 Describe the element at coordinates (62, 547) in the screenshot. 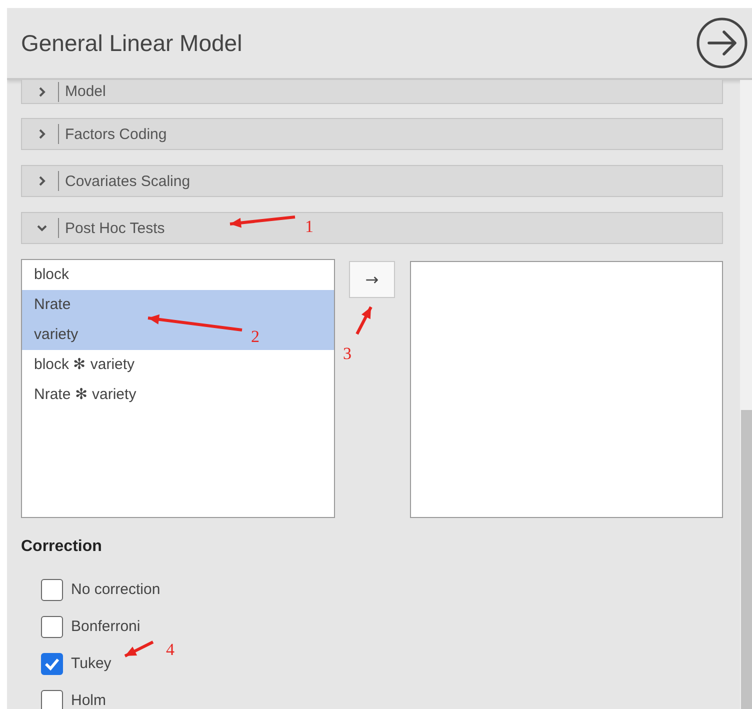

I see `section-heading: Correction` at that location.